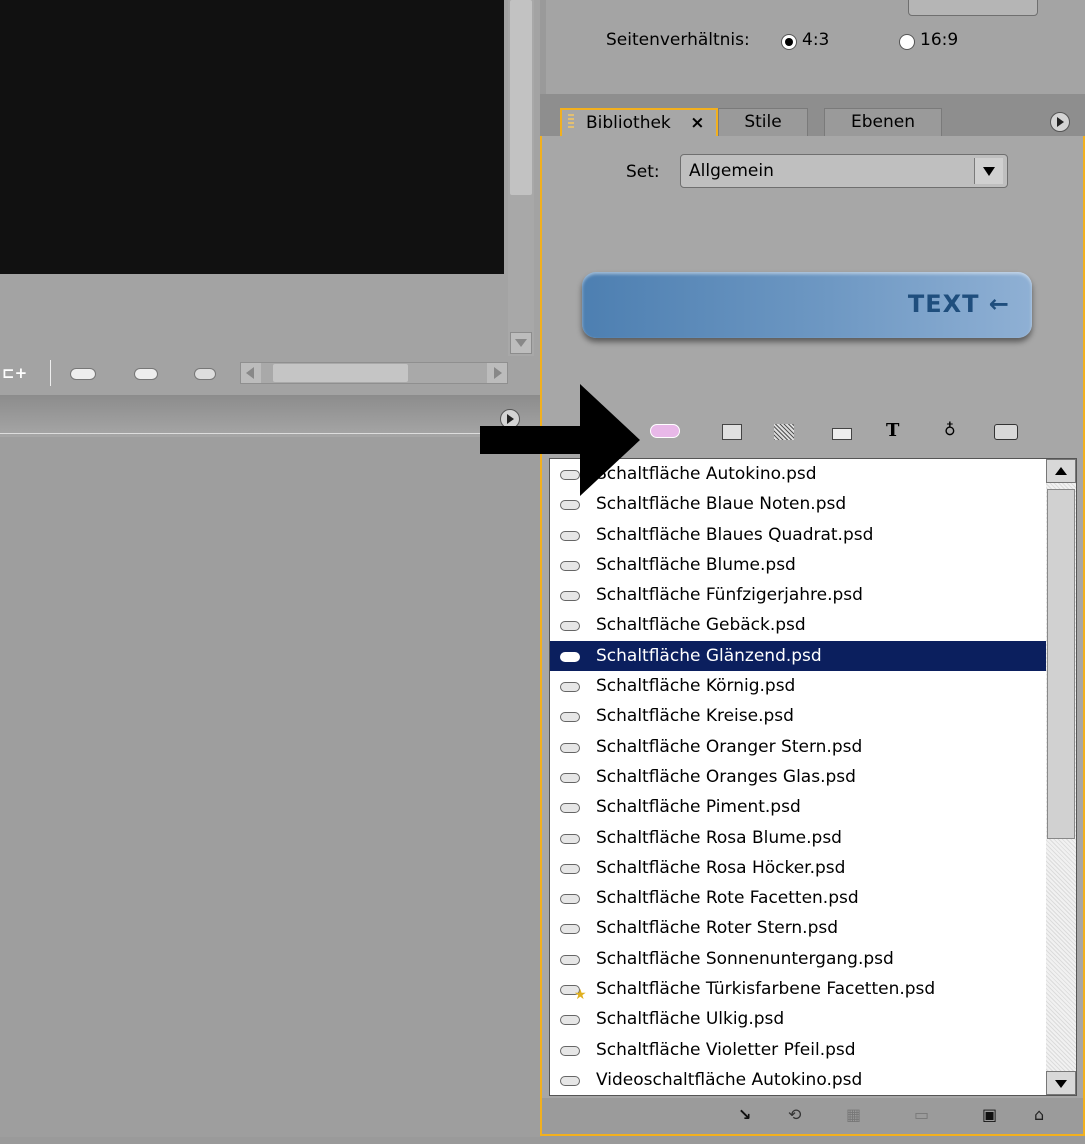  What do you see at coordinates (798, 1115) in the screenshot?
I see `replace-icon: ⟲` at bounding box center [798, 1115].